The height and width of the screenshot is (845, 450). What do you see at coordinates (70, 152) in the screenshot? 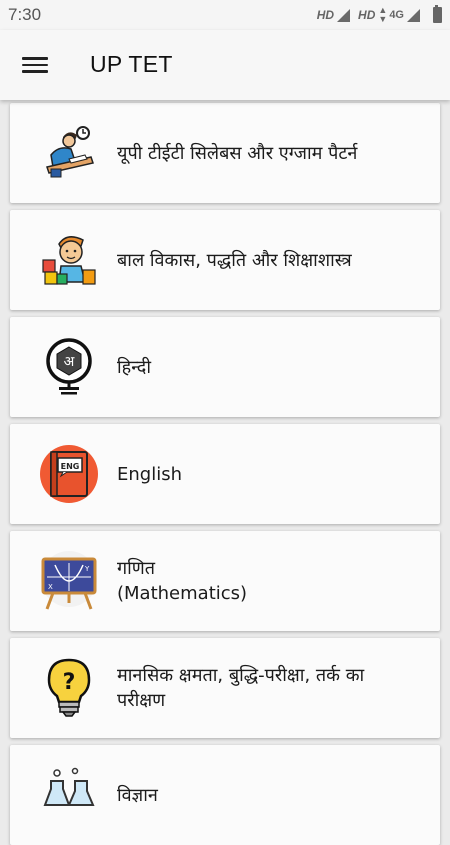
I see `student-writing-icon` at bounding box center [70, 152].